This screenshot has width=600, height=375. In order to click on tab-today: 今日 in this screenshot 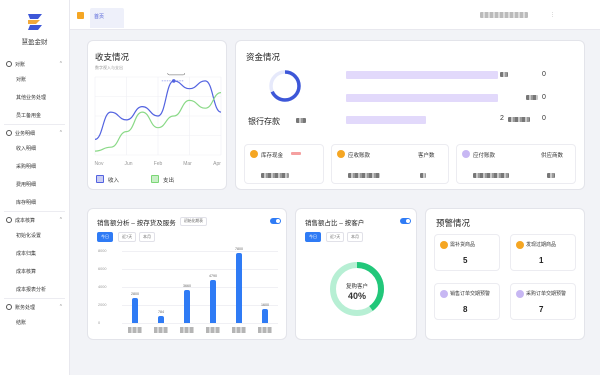, I will do `click(313, 237)`.